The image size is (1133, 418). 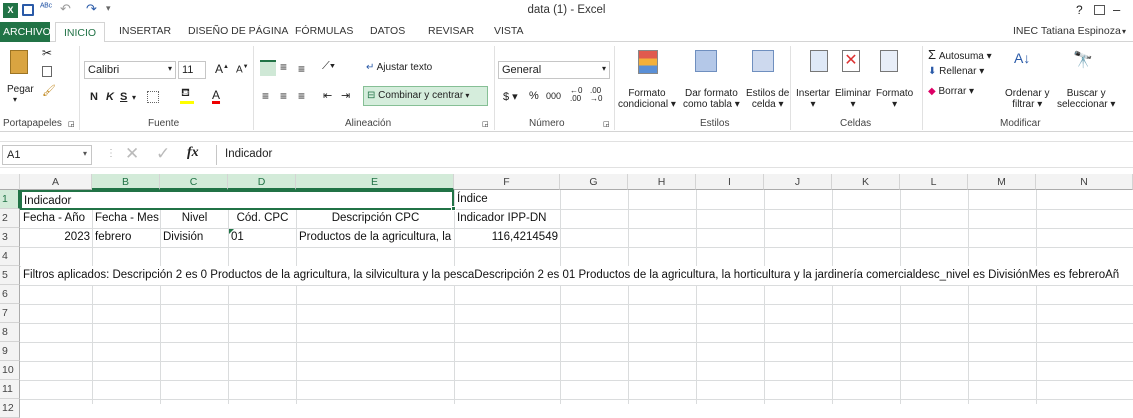 What do you see at coordinates (851, 61) in the screenshot?
I see `delete-cells-icon: ✕` at bounding box center [851, 61].